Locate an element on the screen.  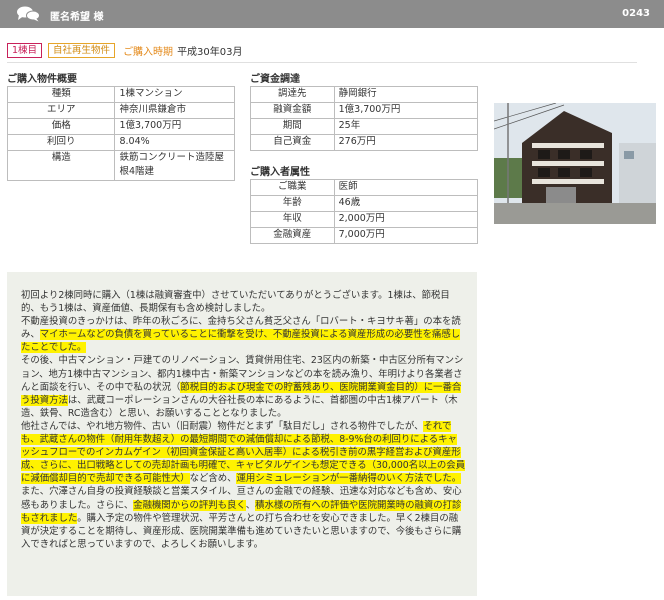
building-count-badge: 1棟目 is located at coordinates (25, 50).